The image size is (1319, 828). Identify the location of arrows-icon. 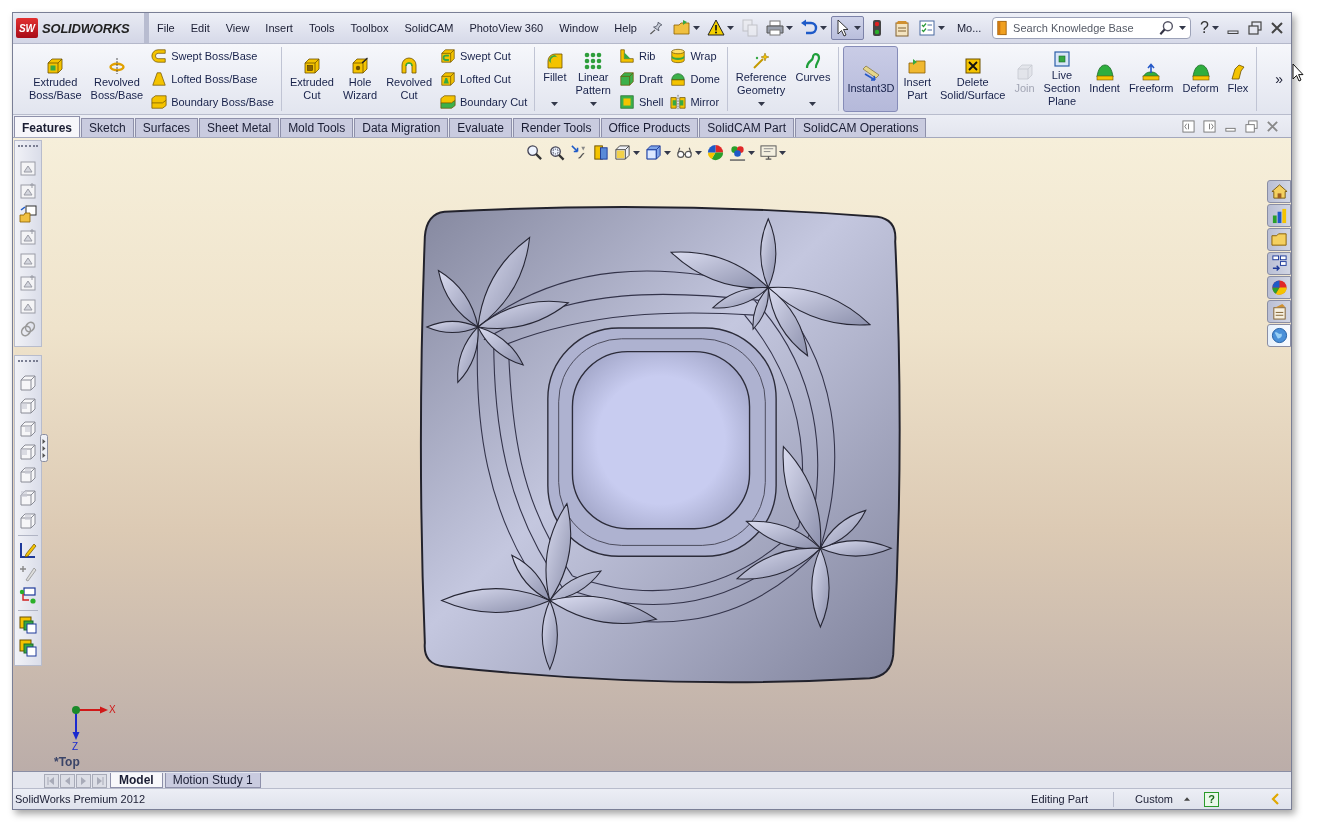
(578, 152).